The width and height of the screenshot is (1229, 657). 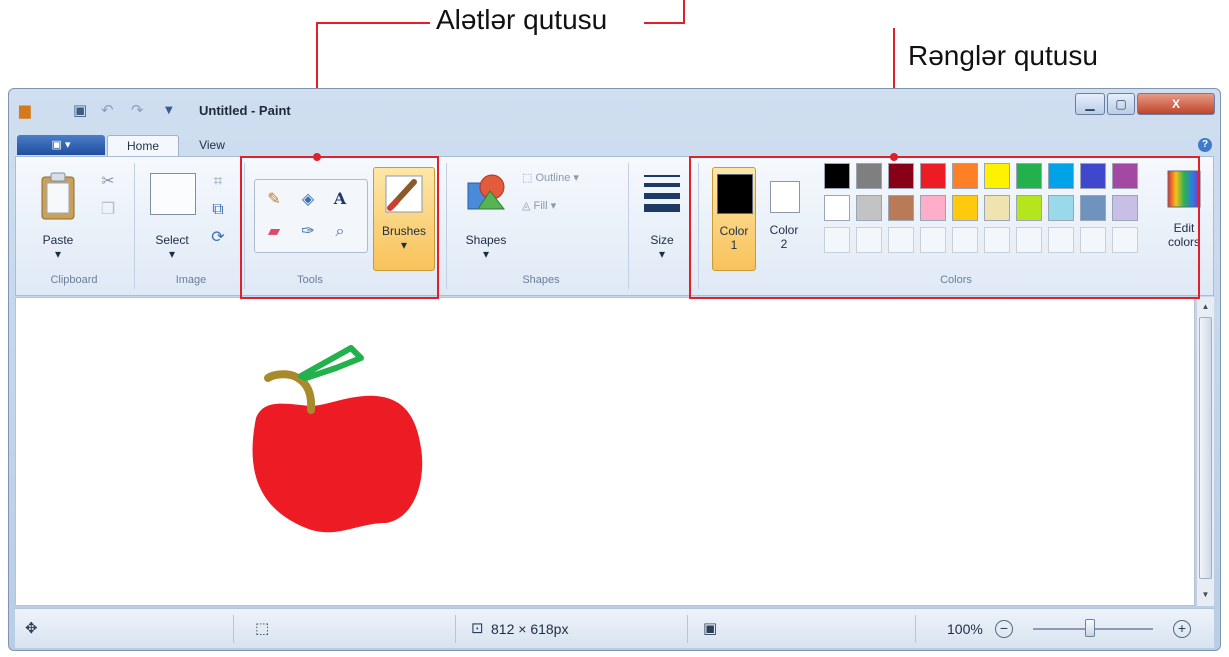 I want to click on paint-icon: ▆, so click(x=25, y=110).